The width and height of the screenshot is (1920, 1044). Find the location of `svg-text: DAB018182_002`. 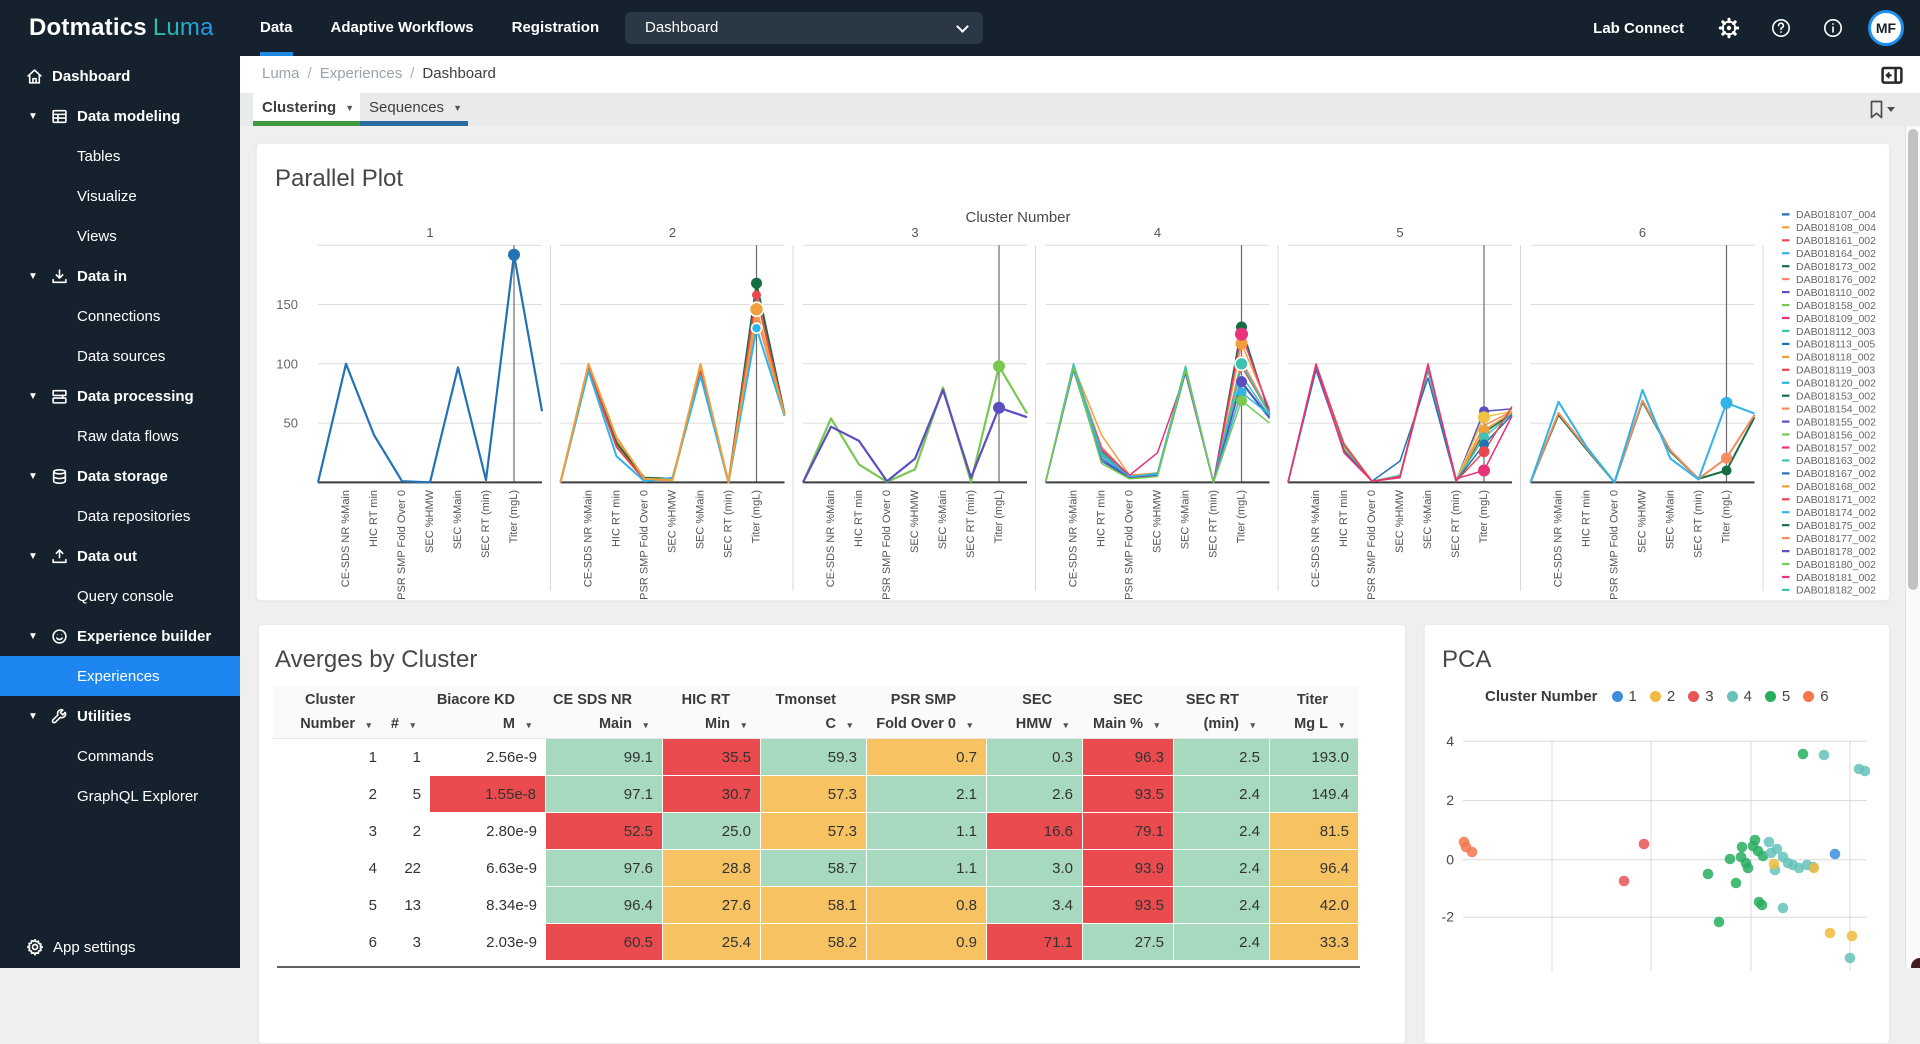

svg-text: DAB018182_002 is located at coordinates (1836, 591).